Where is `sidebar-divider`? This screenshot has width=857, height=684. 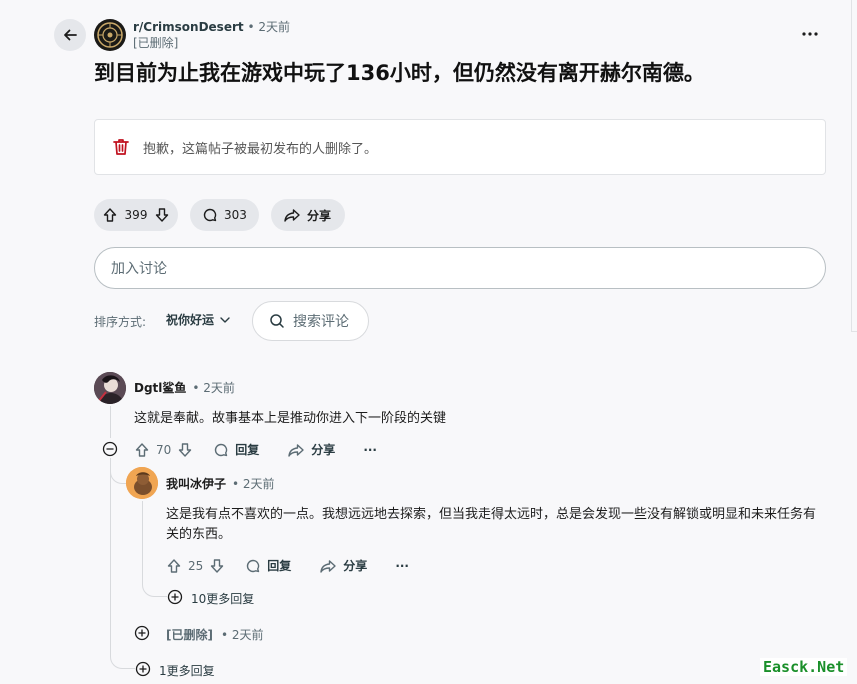 sidebar-divider is located at coordinates (851, 165).